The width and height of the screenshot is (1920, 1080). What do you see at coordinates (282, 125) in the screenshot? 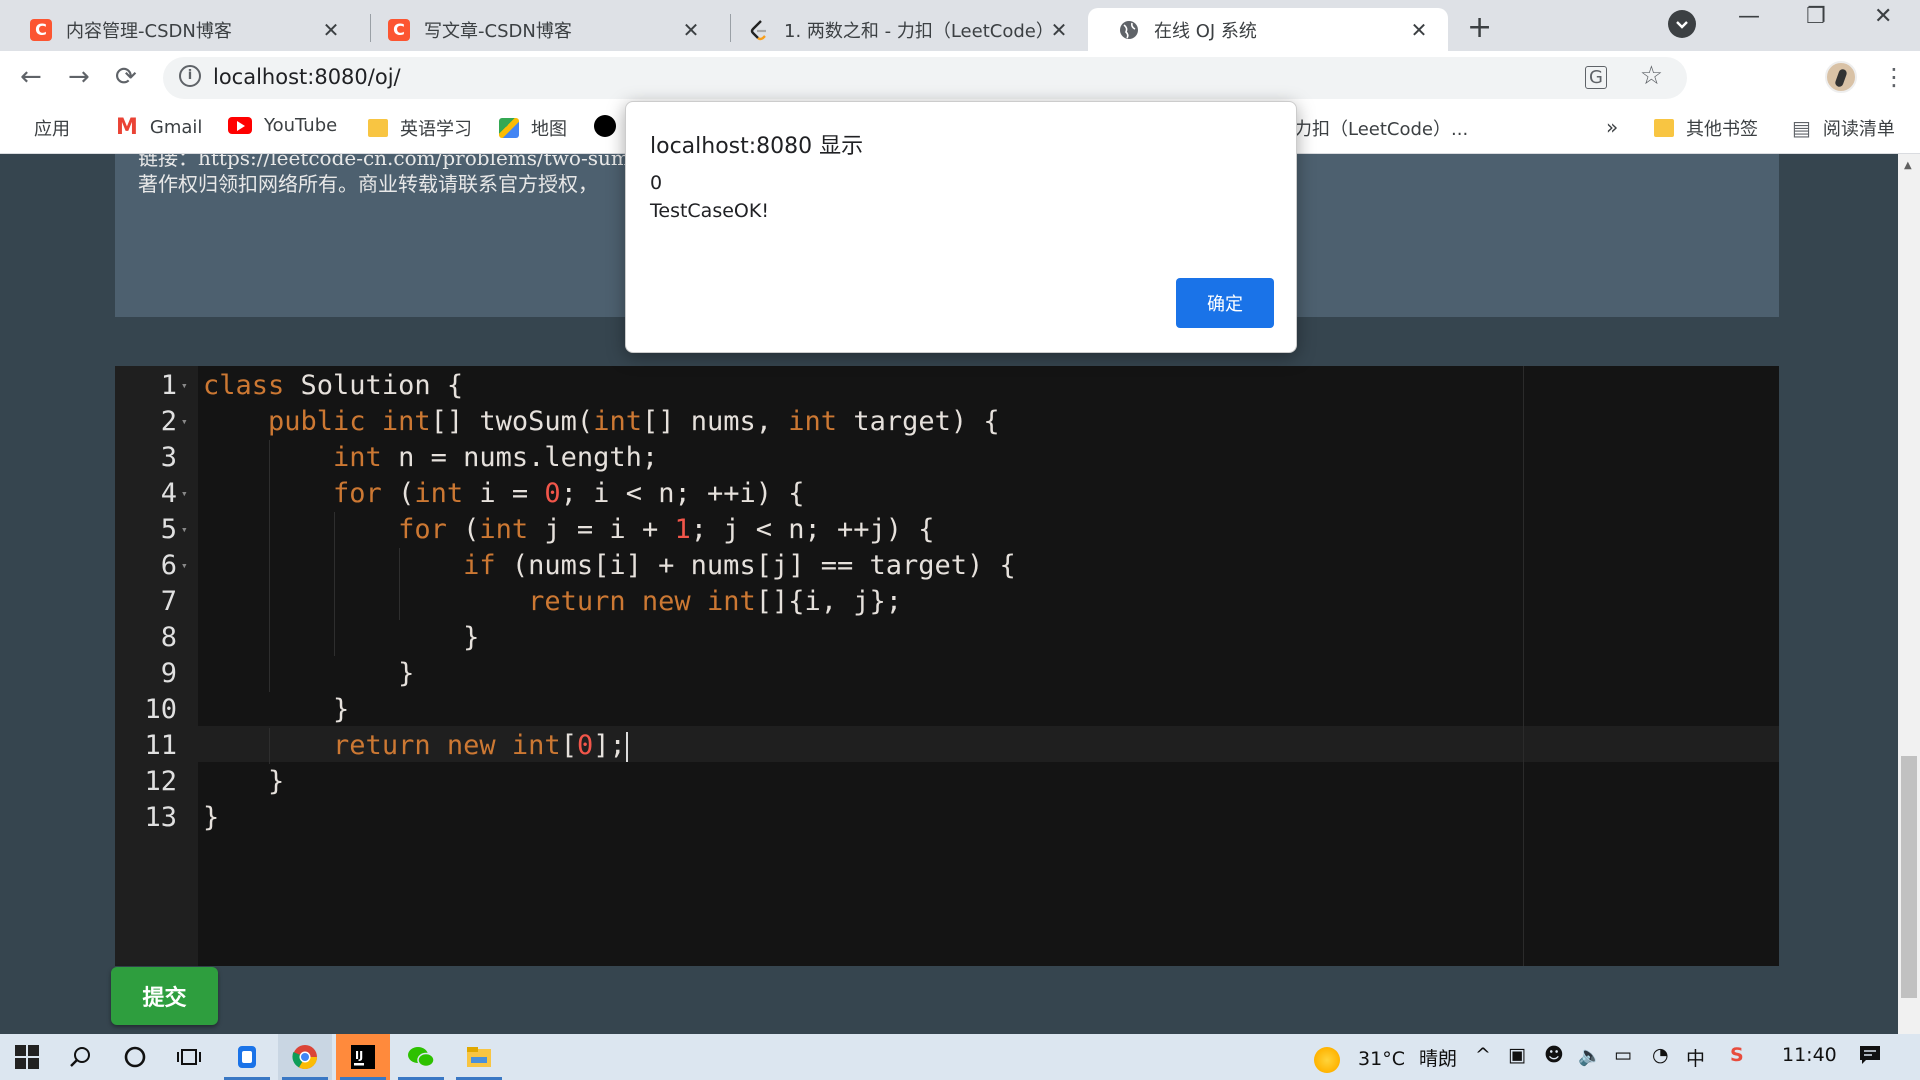
I see `bookmark-youtube: YouTube` at bounding box center [282, 125].